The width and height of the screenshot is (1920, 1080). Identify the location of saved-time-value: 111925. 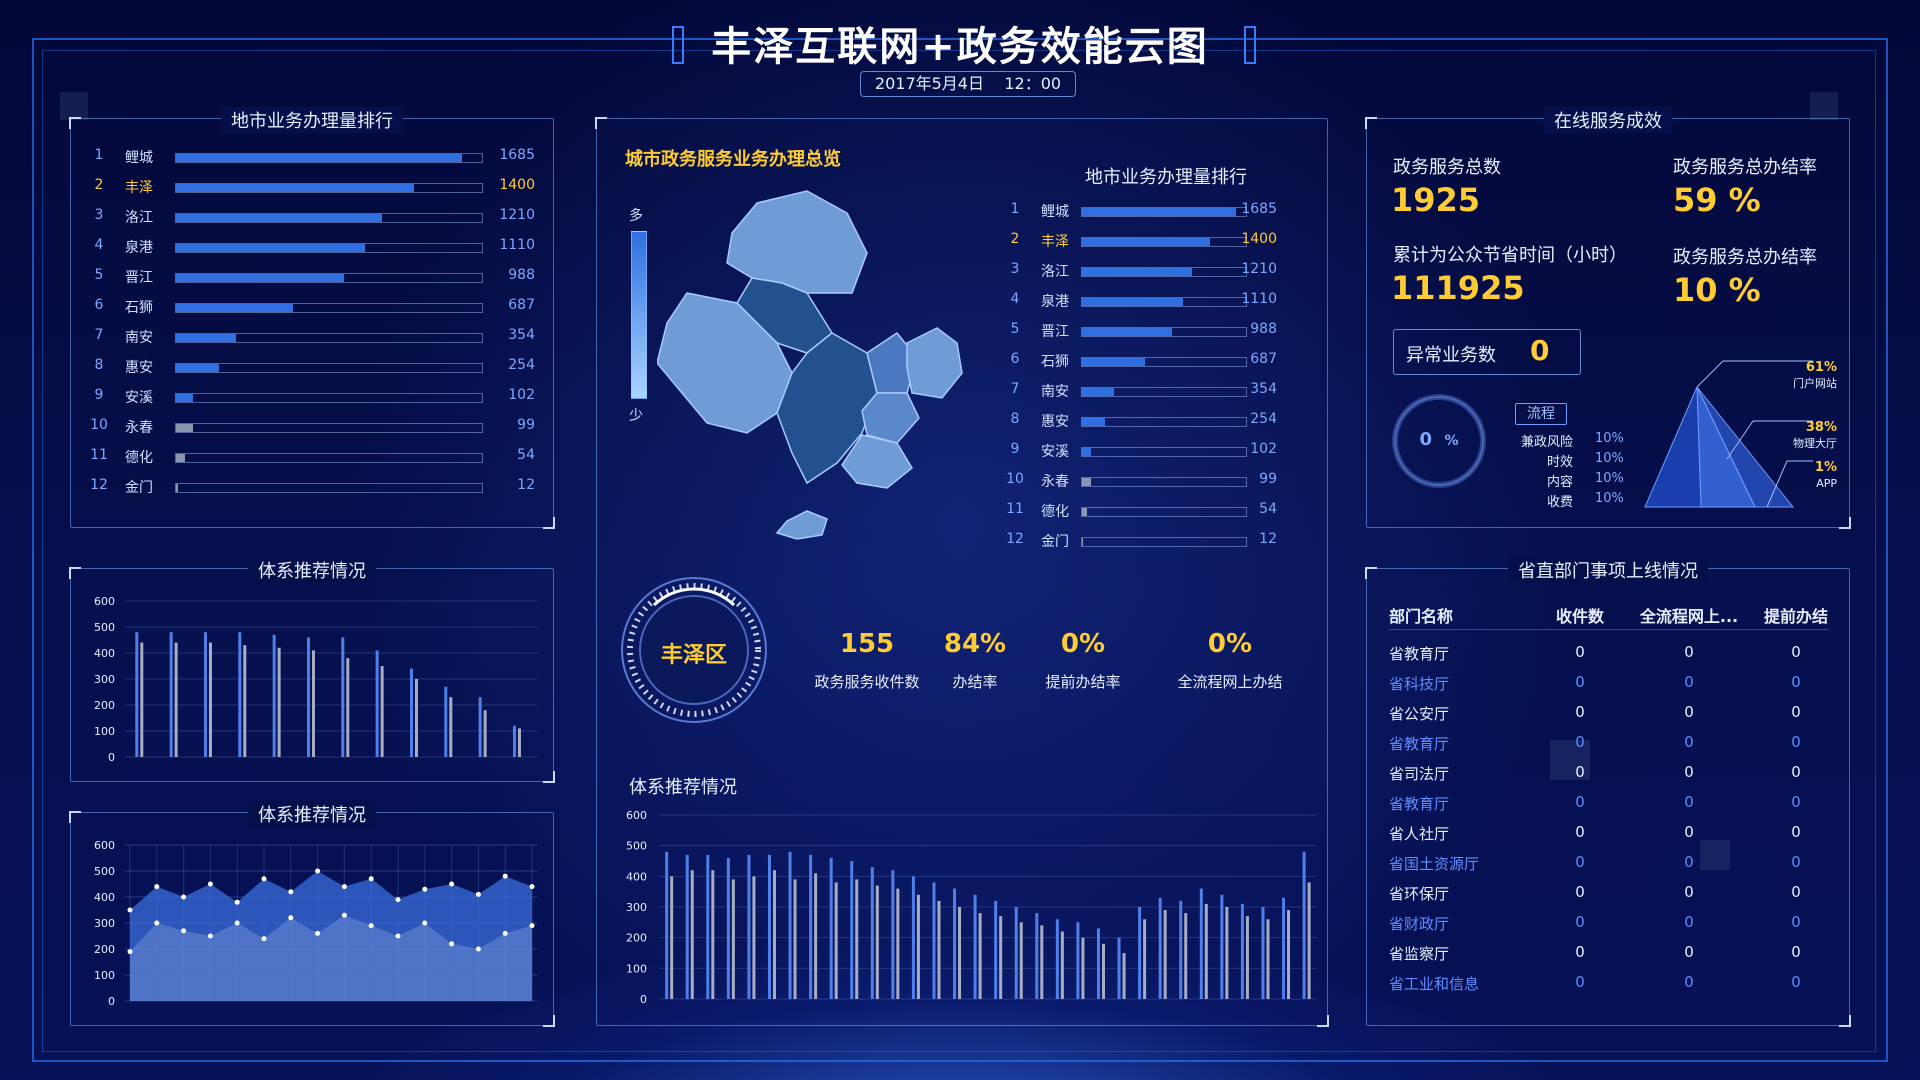
(1458, 288).